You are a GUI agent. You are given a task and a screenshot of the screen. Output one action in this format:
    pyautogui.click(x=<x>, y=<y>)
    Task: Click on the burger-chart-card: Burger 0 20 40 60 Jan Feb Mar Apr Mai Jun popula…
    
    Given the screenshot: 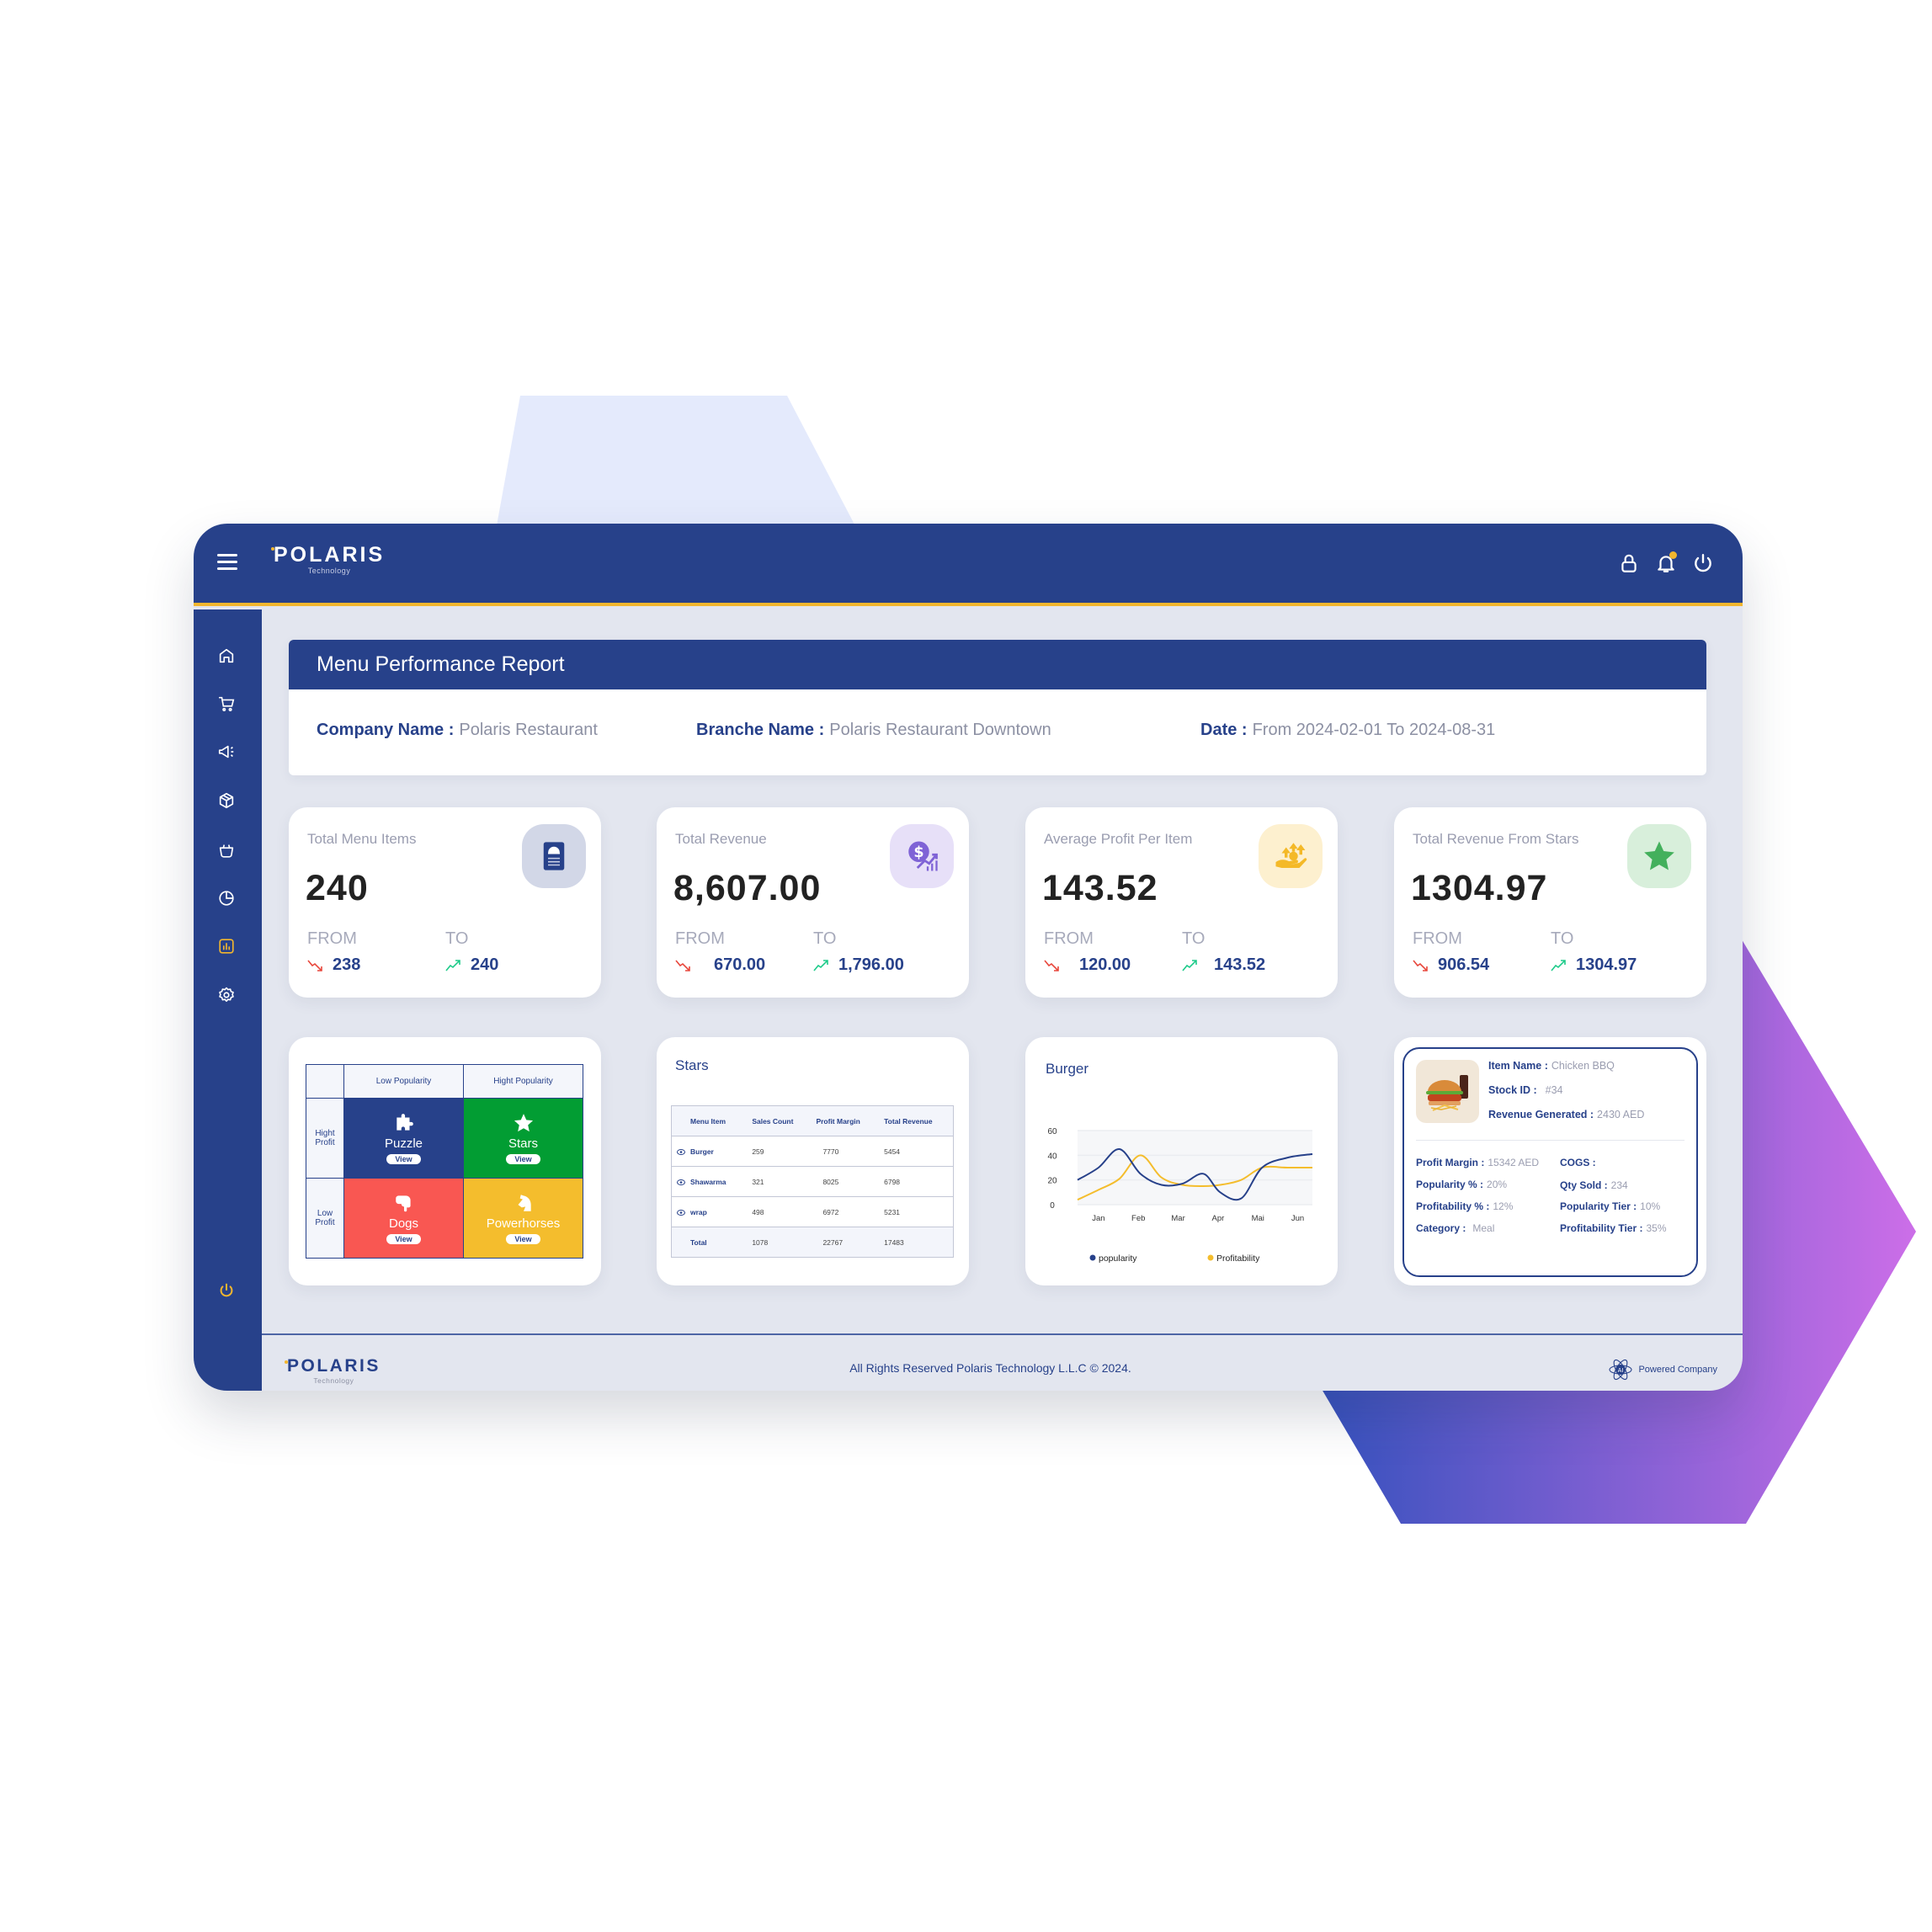 What is the action you would take?
    pyautogui.click(x=1181, y=1161)
    